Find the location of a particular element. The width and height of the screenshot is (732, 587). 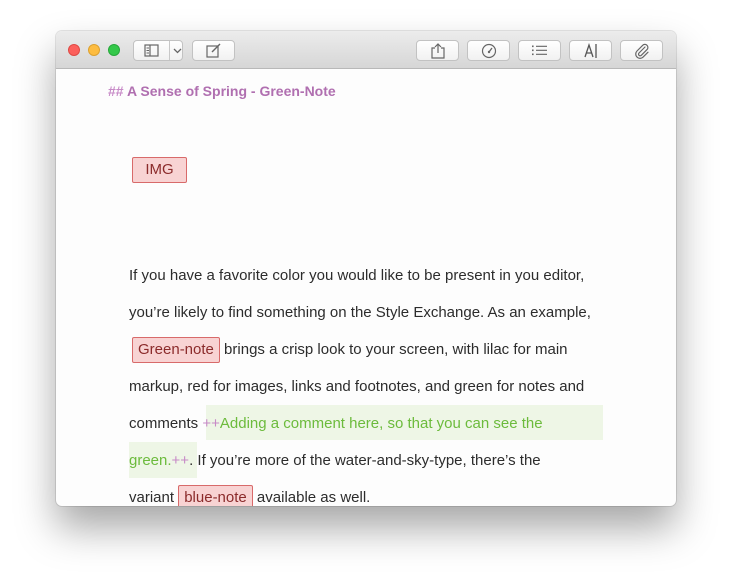

gauge-icon is located at coordinates (489, 51).